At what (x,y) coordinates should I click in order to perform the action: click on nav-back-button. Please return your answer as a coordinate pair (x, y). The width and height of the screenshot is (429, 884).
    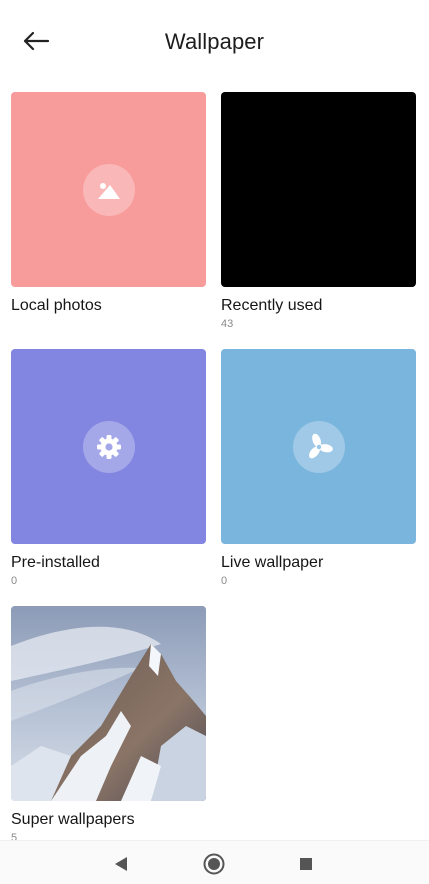
    Looking at the image, I should click on (121, 864).